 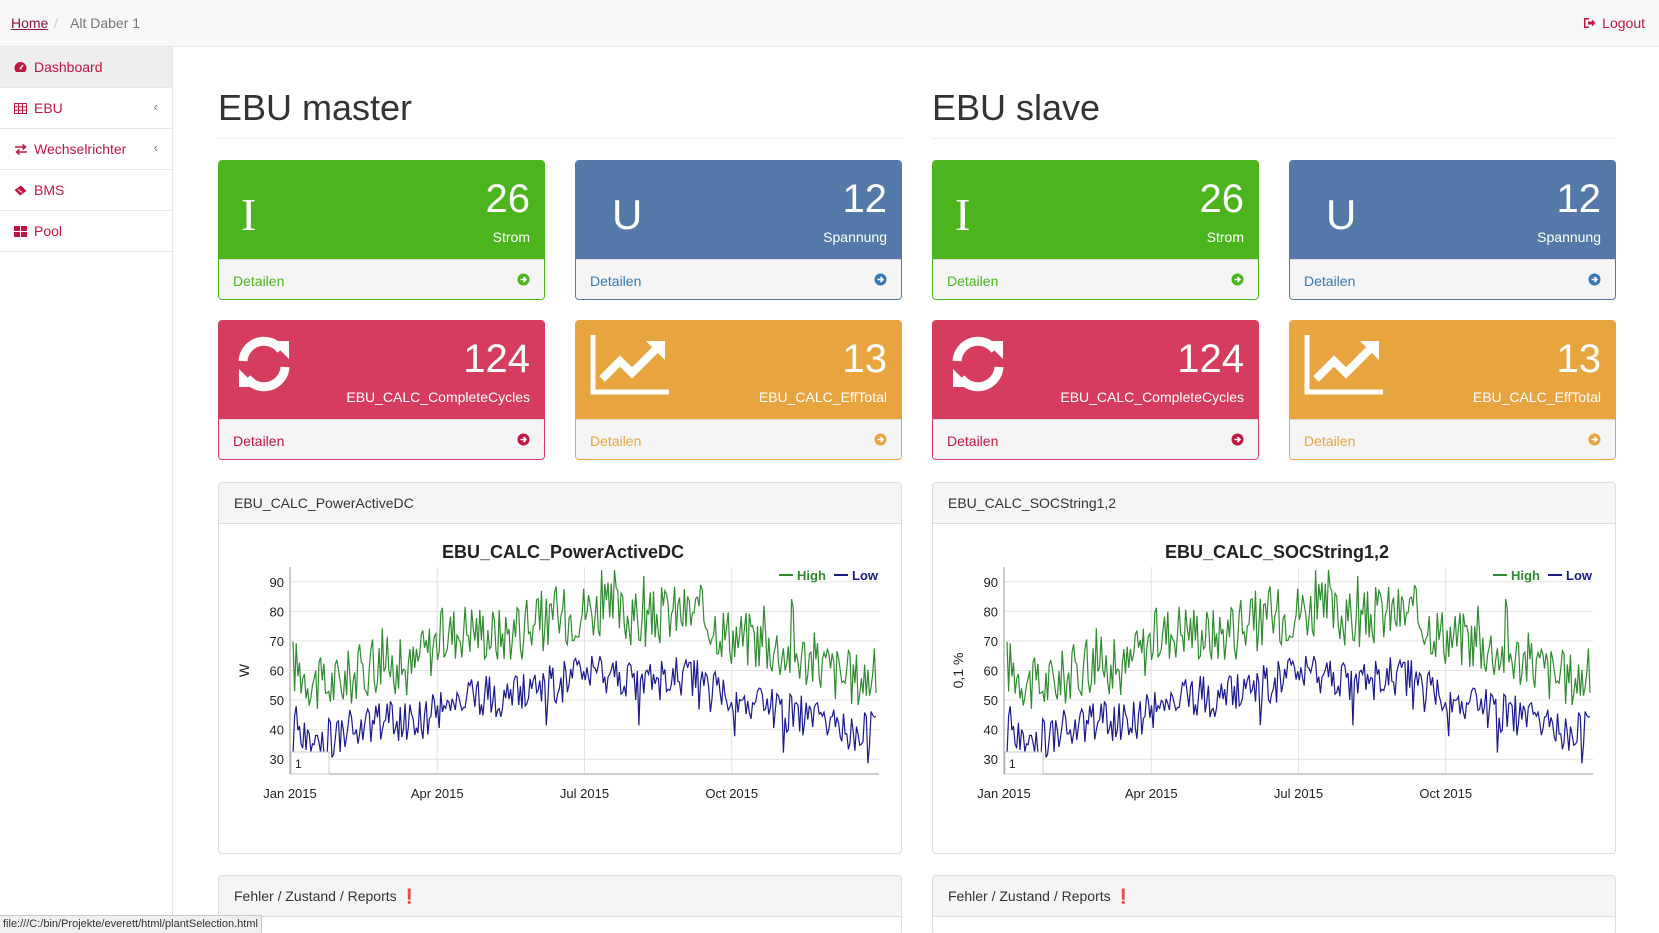 I want to click on title-divider, so click(x=1274, y=138).